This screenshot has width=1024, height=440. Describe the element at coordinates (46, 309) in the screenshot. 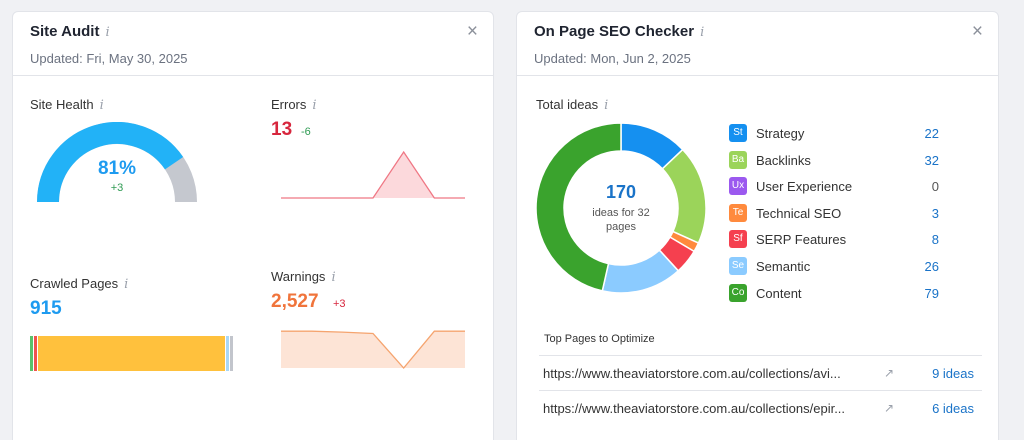

I see `crawled-pages-value: 915` at that location.